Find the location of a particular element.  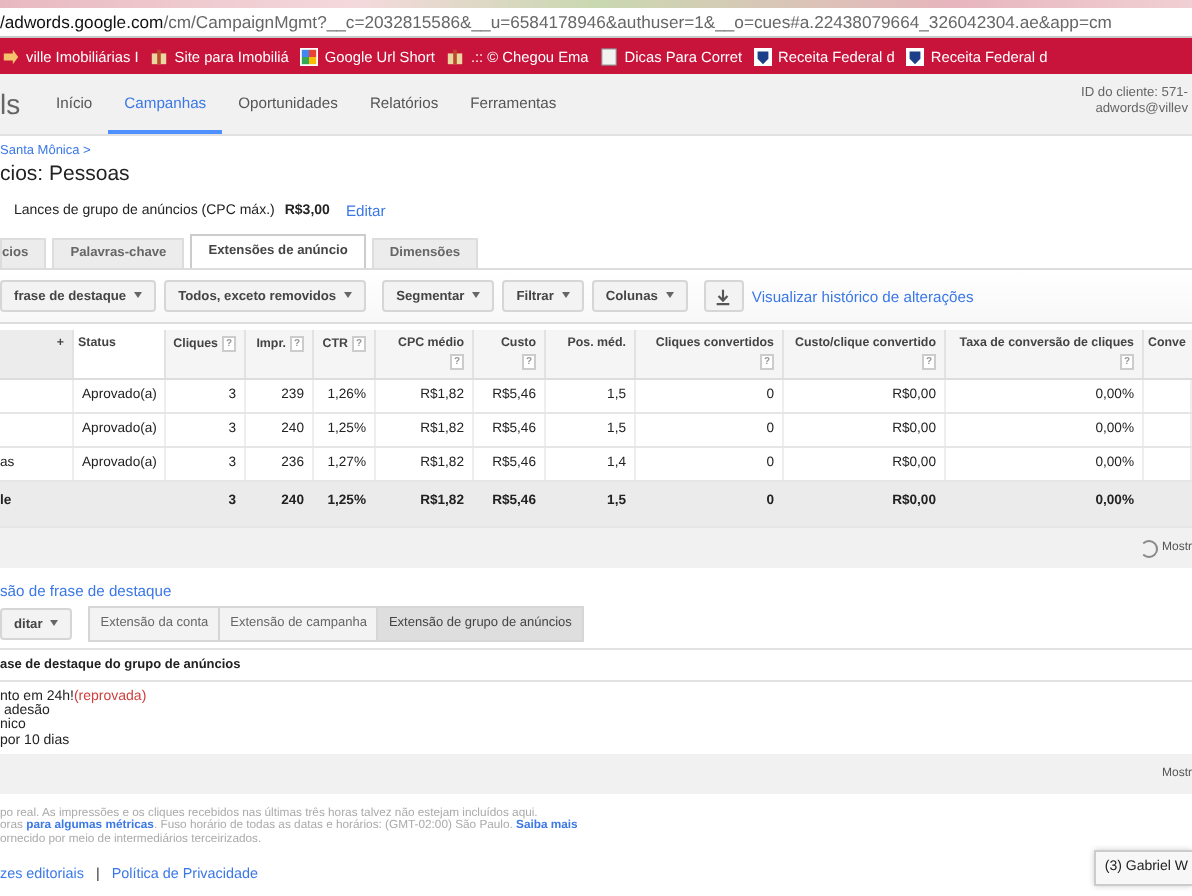

loading-icon is located at coordinates (1149, 548).